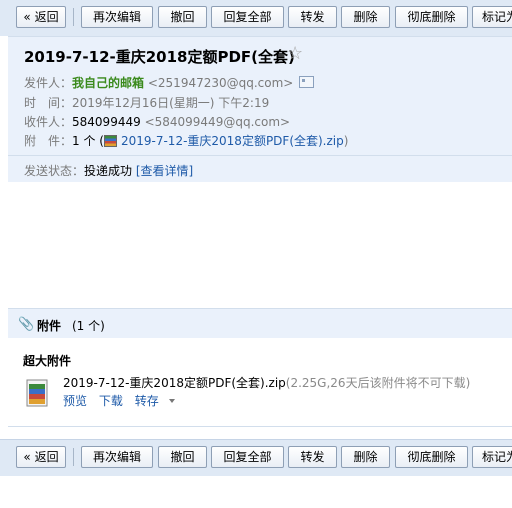 This screenshot has width=512, height=508. Describe the element at coordinates (48, 83) in the screenshot. I see `sender-label: 发件人：` at that location.